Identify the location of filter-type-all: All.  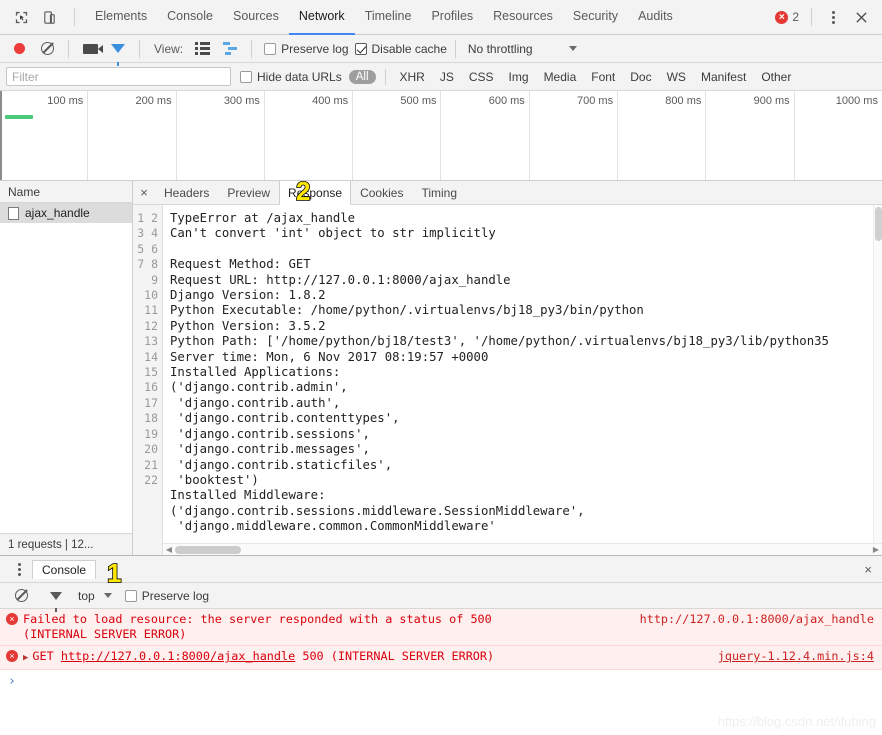
(362, 76).